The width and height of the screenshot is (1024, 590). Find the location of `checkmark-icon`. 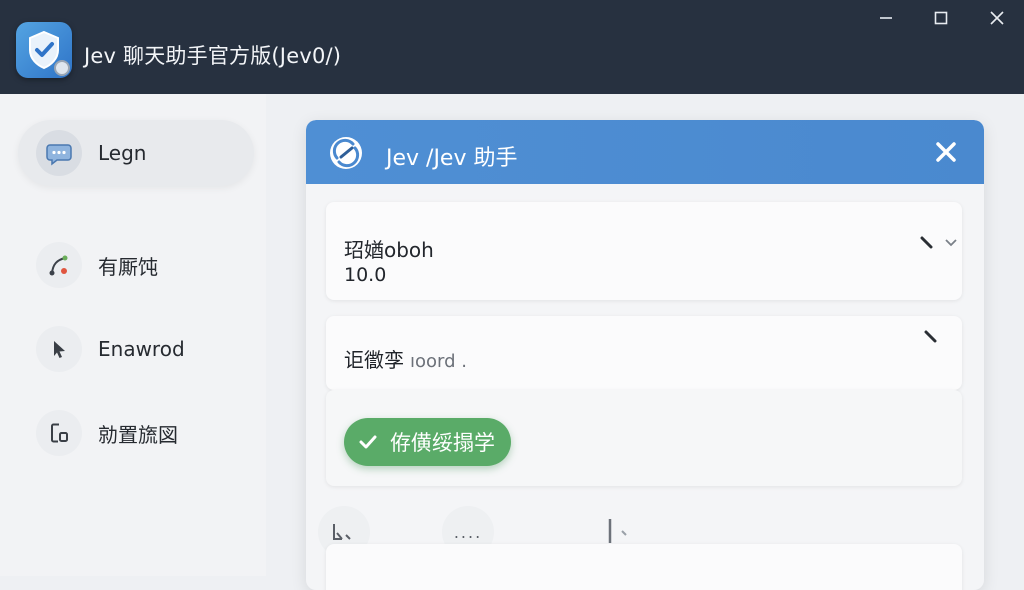

checkmark-icon is located at coordinates (368, 442).